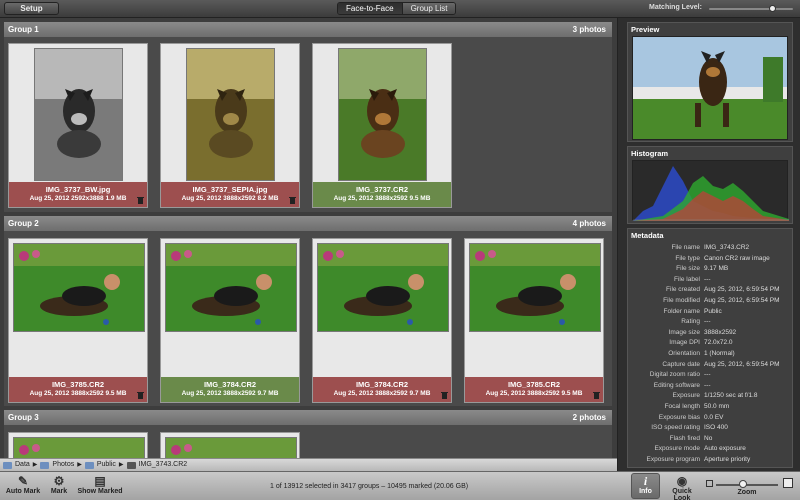 Image resolution: width=800 pixels, height=500 pixels. Describe the element at coordinates (682, 406) in the screenshot. I see `metadata-key: Focal length` at that location.